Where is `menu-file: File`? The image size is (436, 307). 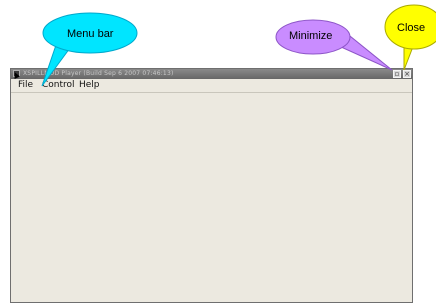
menu-file: File is located at coordinates (25, 85).